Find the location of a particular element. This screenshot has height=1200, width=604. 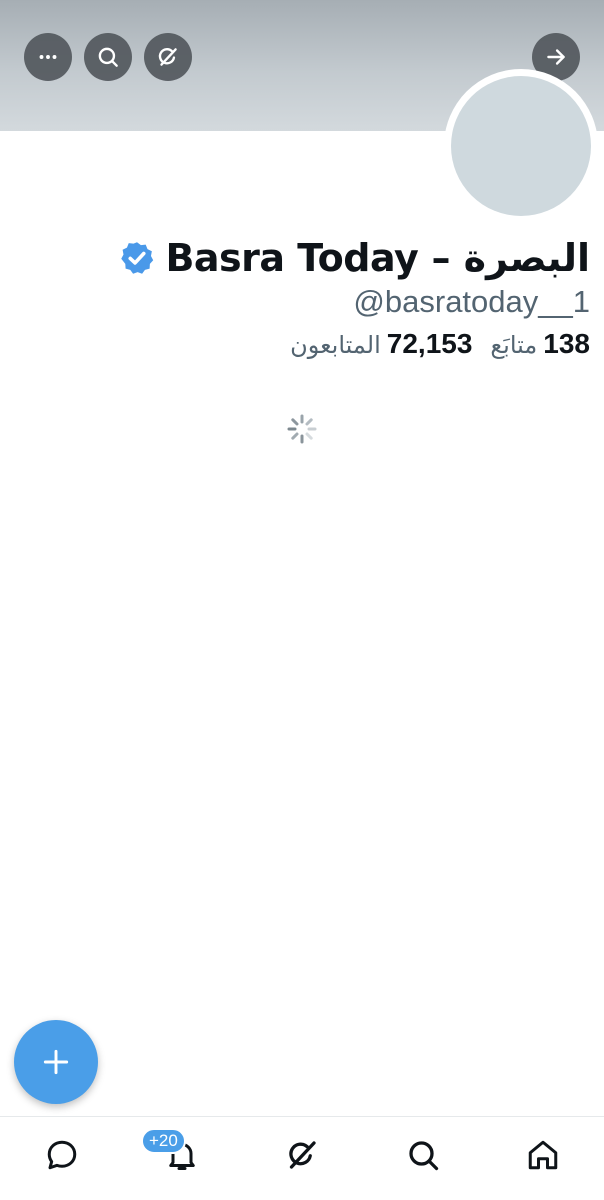

plus-icon is located at coordinates (56, 1062).